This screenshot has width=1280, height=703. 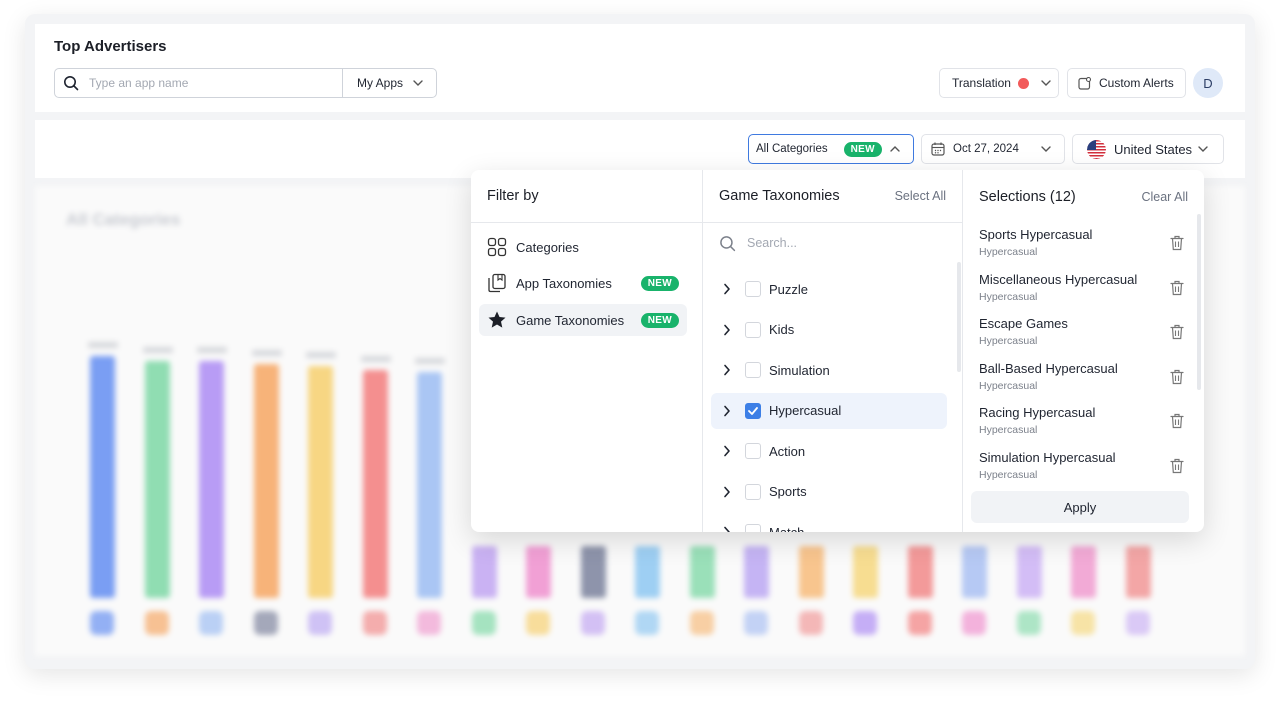 I want to click on clear-all-button: Clear All, so click(x=1164, y=197).